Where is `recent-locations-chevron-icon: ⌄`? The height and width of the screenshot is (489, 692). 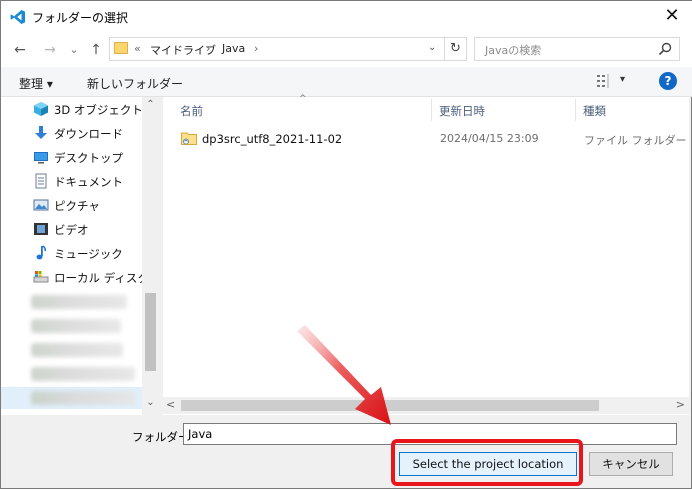 recent-locations-chevron-icon: ⌄ is located at coordinates (74, 50).